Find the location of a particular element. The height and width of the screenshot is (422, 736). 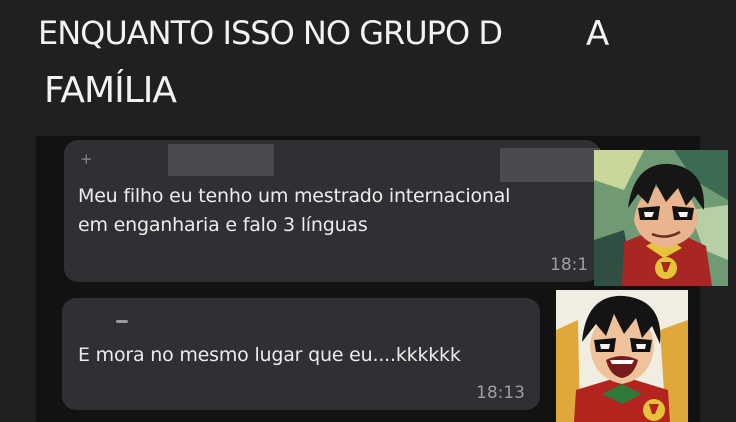

meme-caption-line-1-tail: A is located at coordinates (597, 34).